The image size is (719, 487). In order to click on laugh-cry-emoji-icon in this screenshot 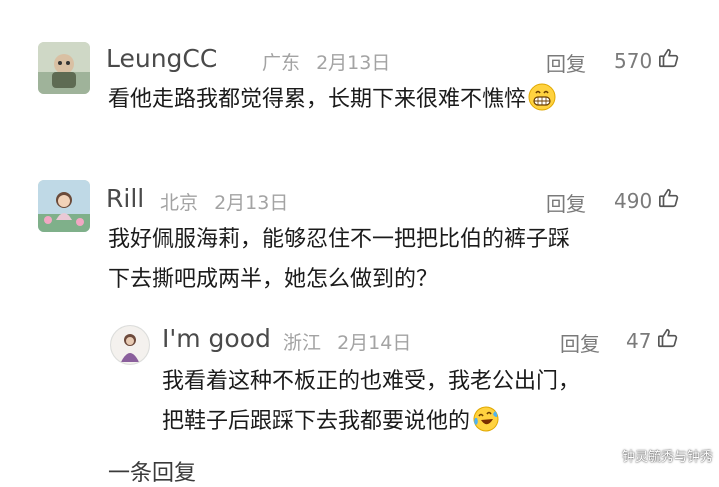, I will do `click(486, 426)`.